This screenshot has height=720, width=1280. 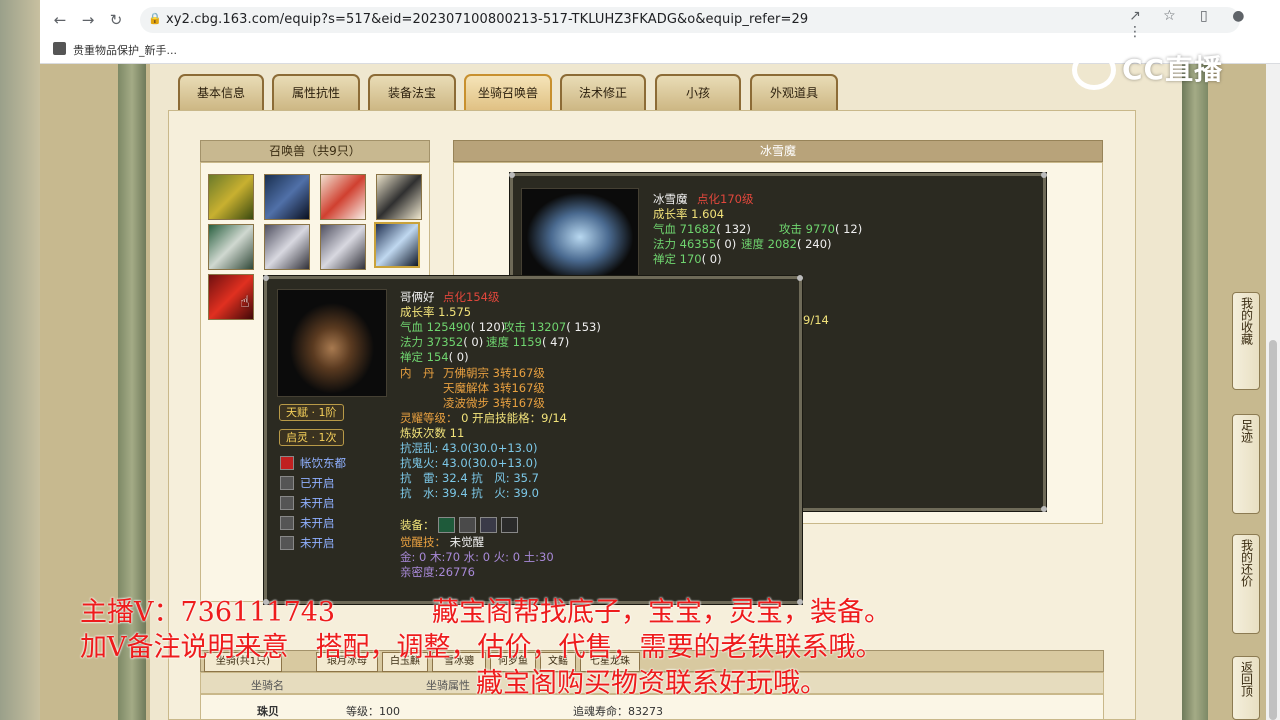 I want to click on right-pillar, so click(x=1195, y=392).